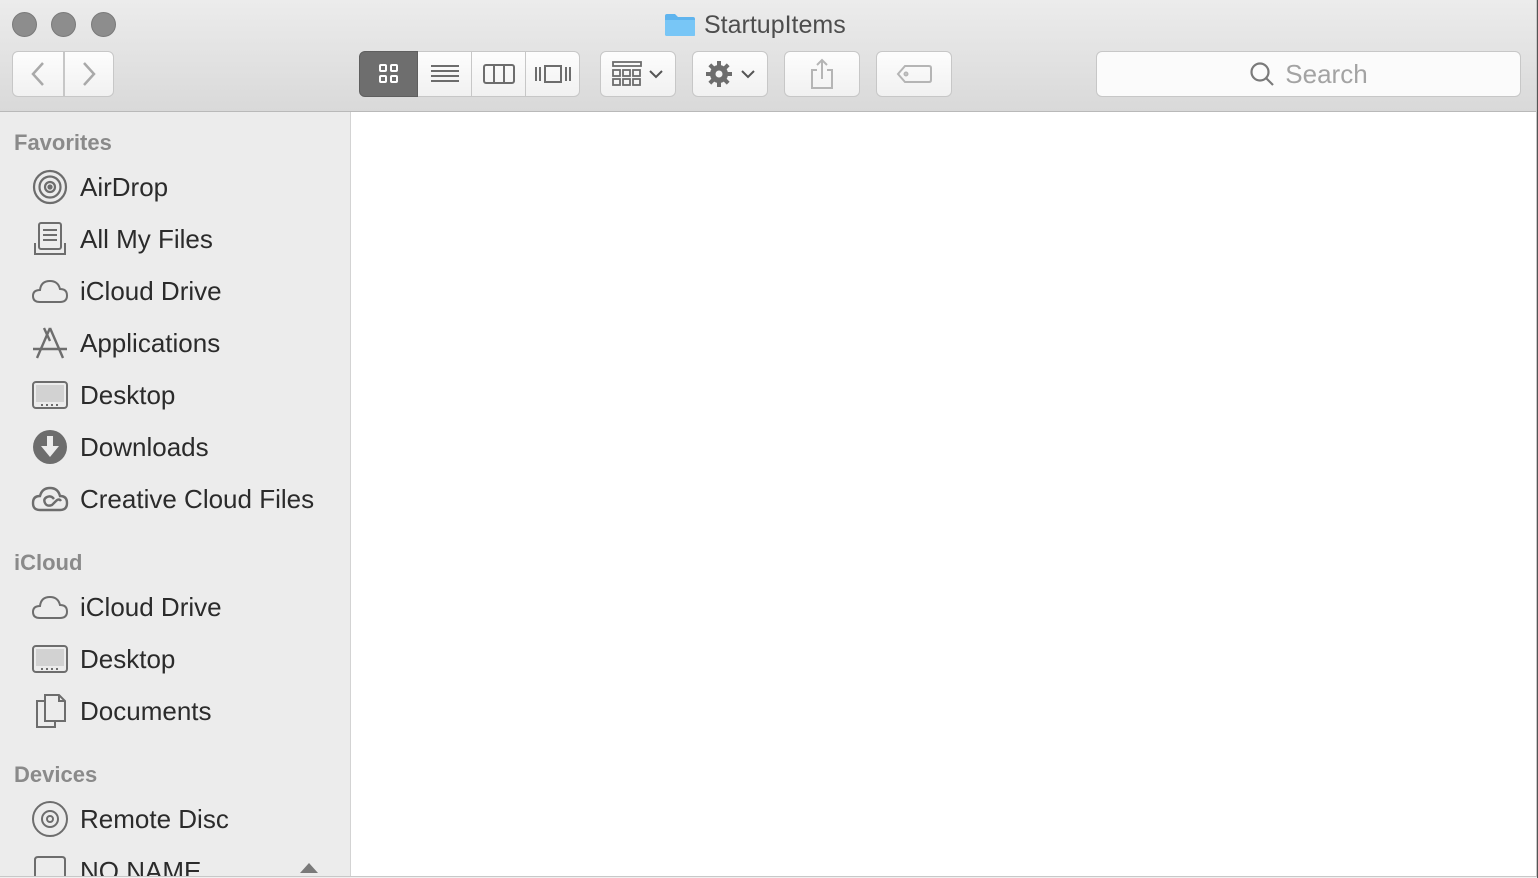 The image size is (1538, 878). I want to click on list-view-button, so click(445, 74).